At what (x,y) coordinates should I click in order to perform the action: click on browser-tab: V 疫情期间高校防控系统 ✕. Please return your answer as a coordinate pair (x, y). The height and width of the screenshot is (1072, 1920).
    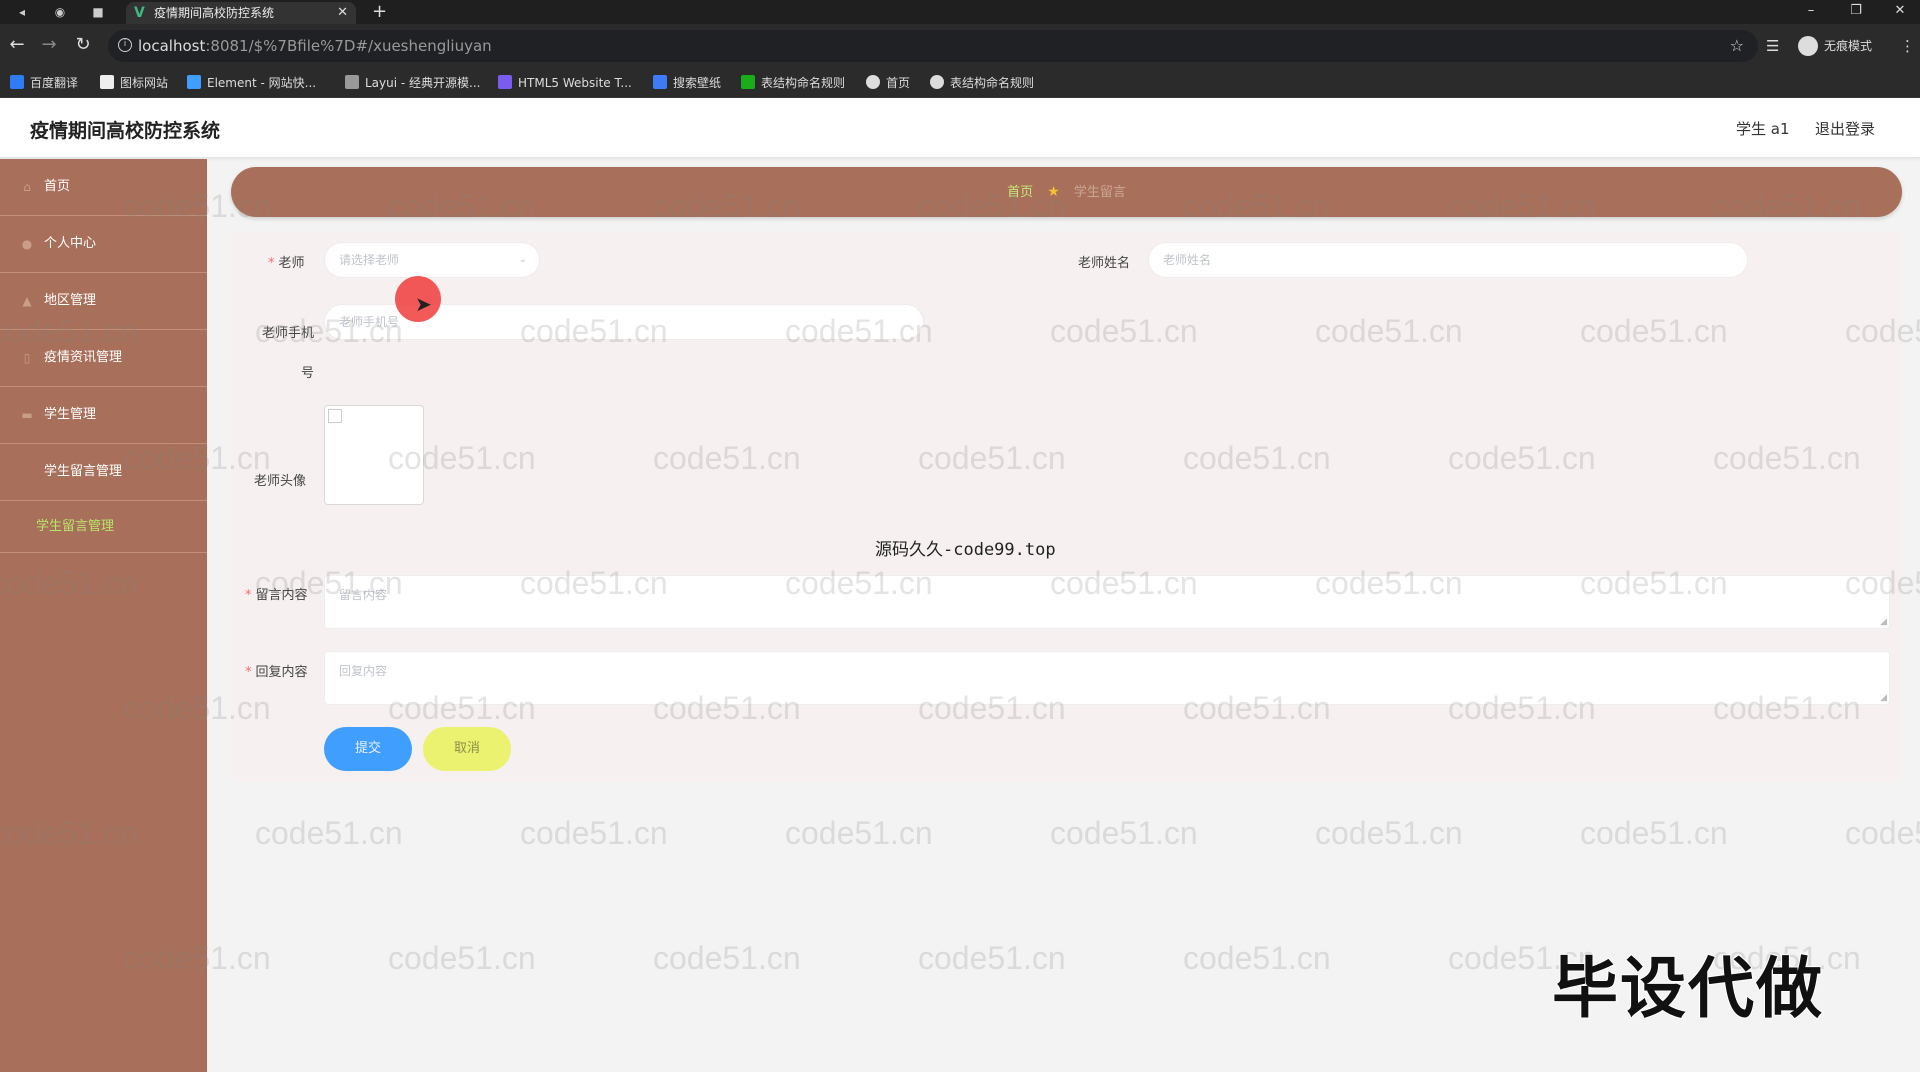
    Looking at the image, I should click on (241, 13).